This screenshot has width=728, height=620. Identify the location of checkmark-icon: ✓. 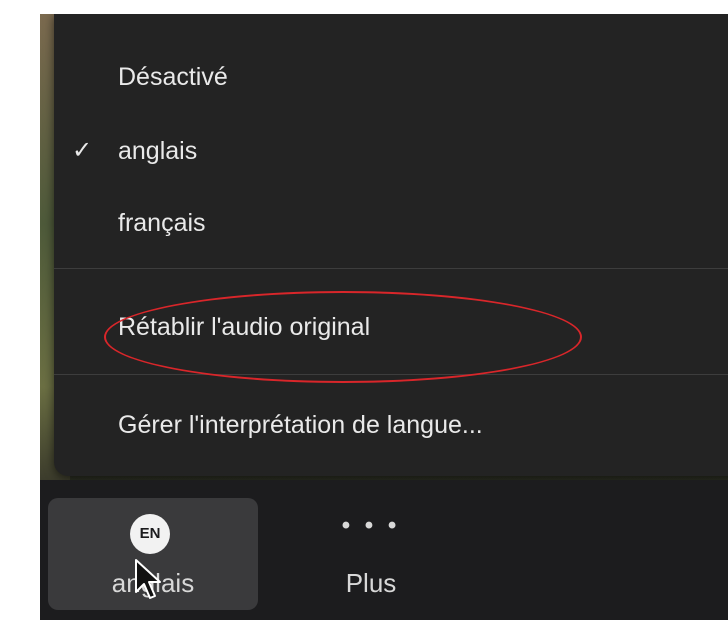
(82, 150).